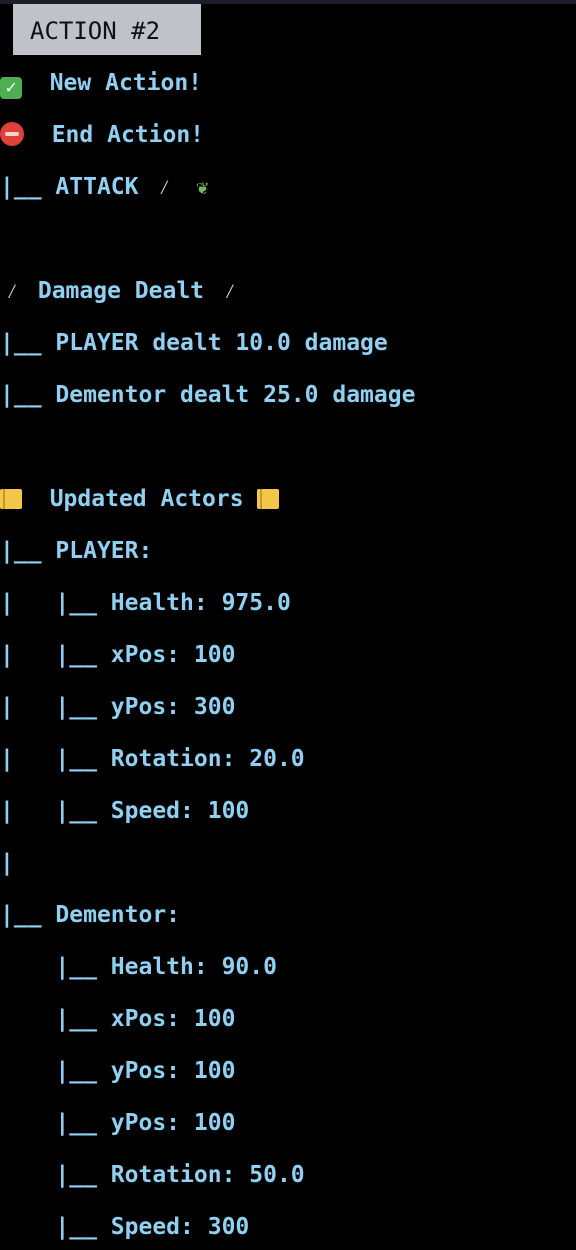 This screenshot has width=576, height=1250. I want to click on new-action-line: ✓ New Action!, so click(101, 83).